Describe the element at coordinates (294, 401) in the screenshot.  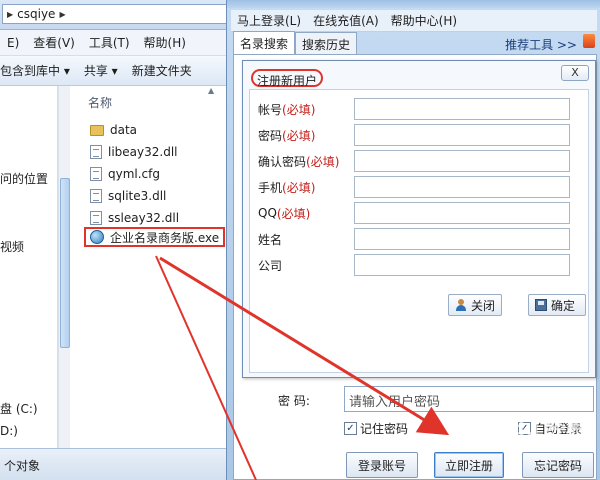
I see `password-label: 密 码:` at that location.